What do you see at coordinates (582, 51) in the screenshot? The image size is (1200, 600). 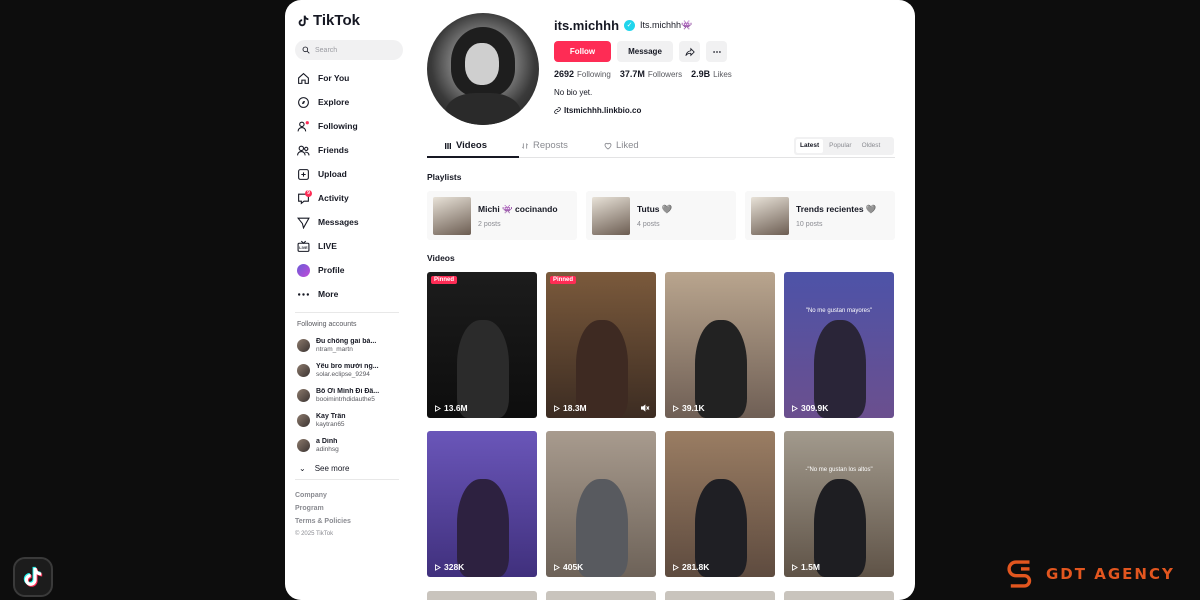 I see `follow-button: Follow` at bounding box center [582, 51].